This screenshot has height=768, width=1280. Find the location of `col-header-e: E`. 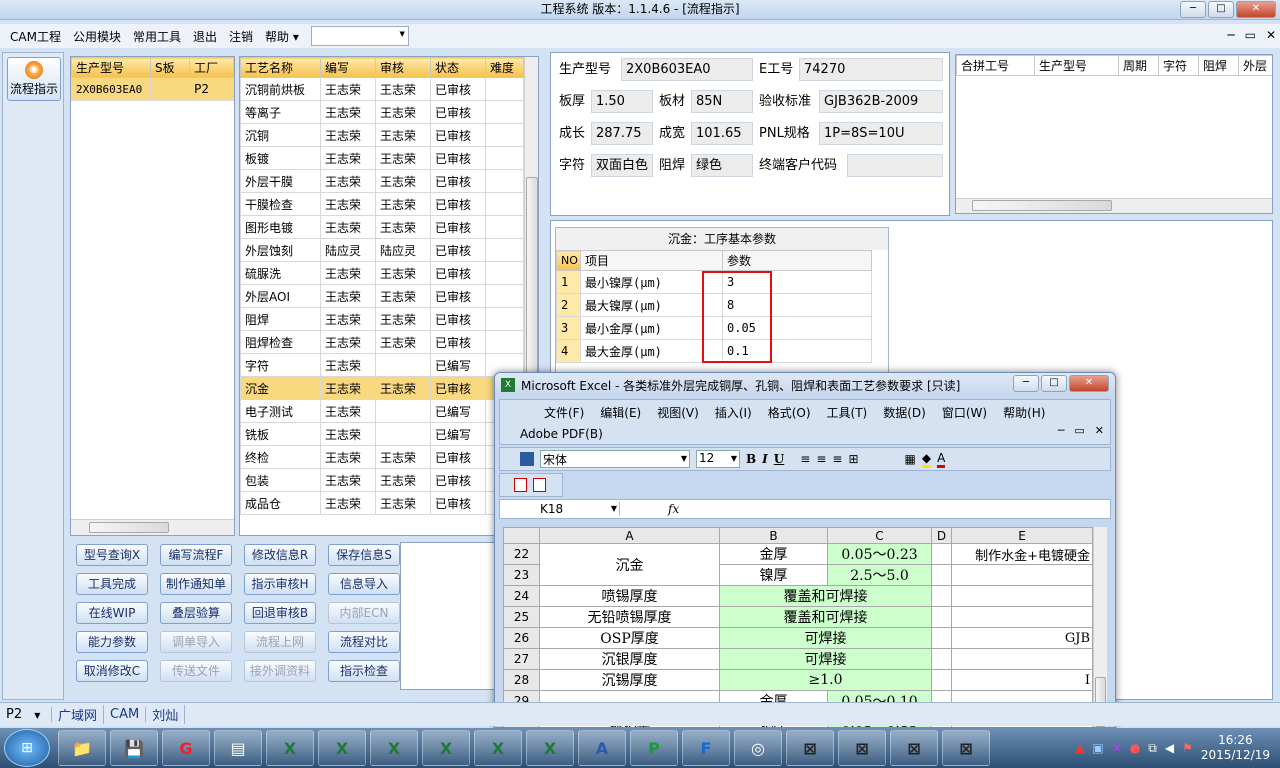

col-header-e: E is located at coordinates (1022, 535).